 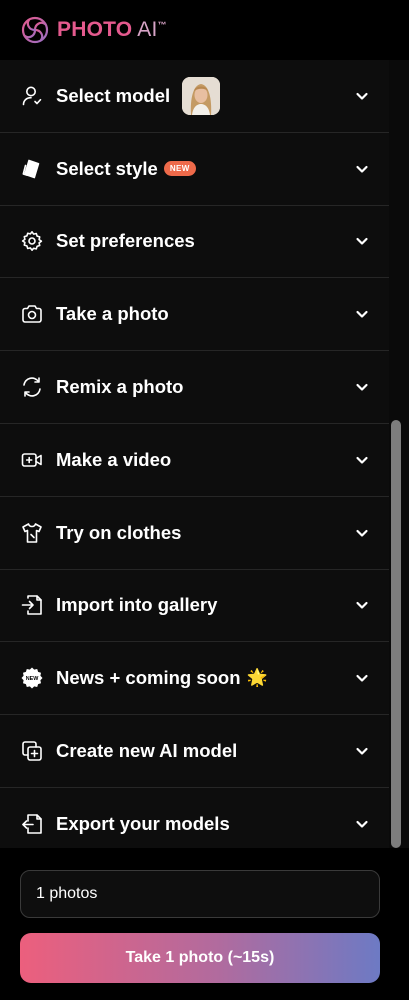 What do you see at coordinates (32, 241) in the screenshot?
I see `gear-icon` at bounding box center [32, 241].